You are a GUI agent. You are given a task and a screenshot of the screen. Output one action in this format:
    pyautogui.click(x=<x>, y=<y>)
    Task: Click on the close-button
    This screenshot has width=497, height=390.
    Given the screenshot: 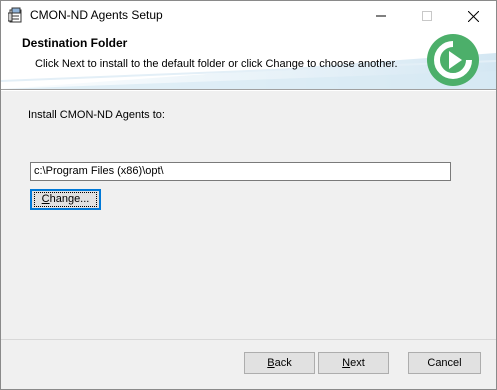 What is the action you would take?
    pyautogui.click(x=473, y=16)
    